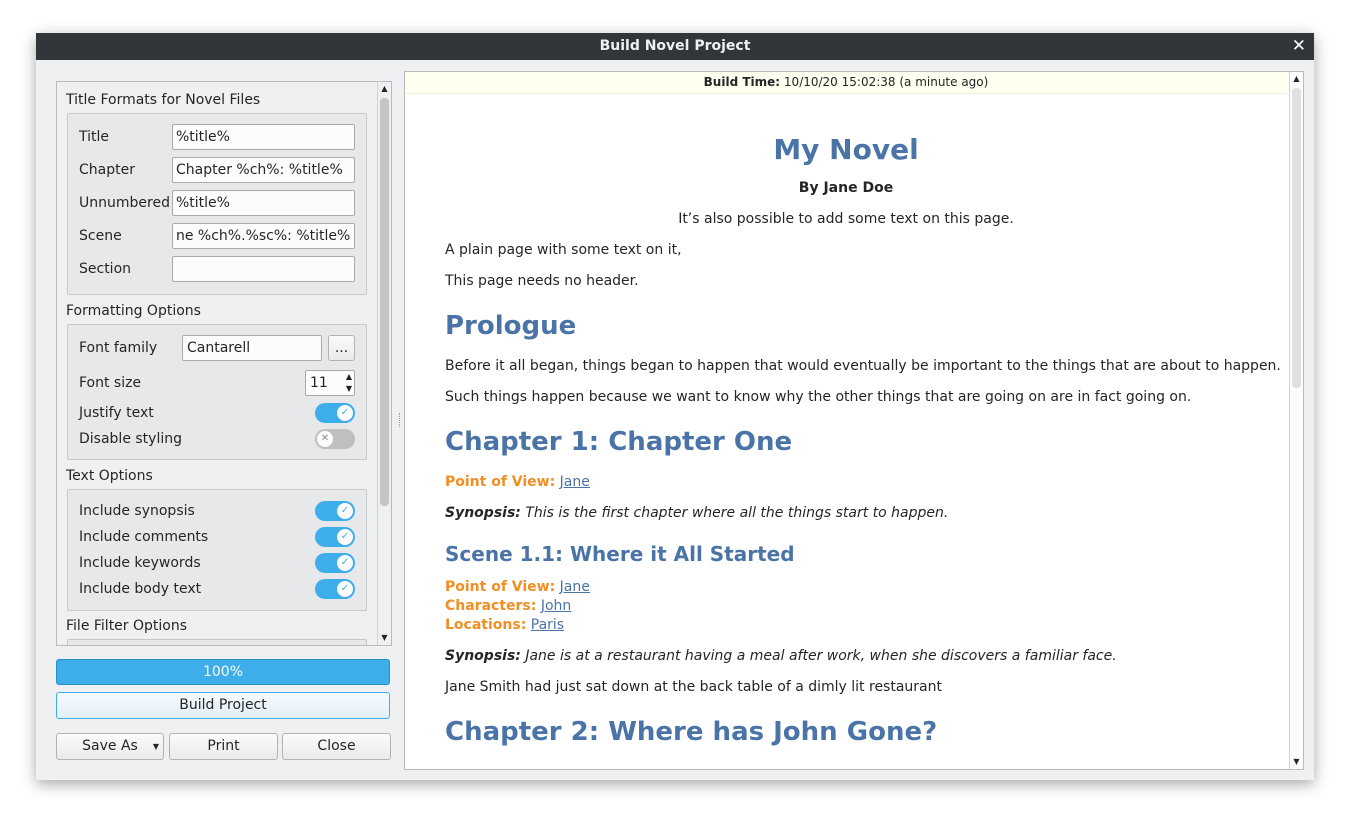  What do you see at coordinates (137, 511) in the screenshot?
I see `include-synopsis-label: Include synopsis` at bounding box center [137, 511].